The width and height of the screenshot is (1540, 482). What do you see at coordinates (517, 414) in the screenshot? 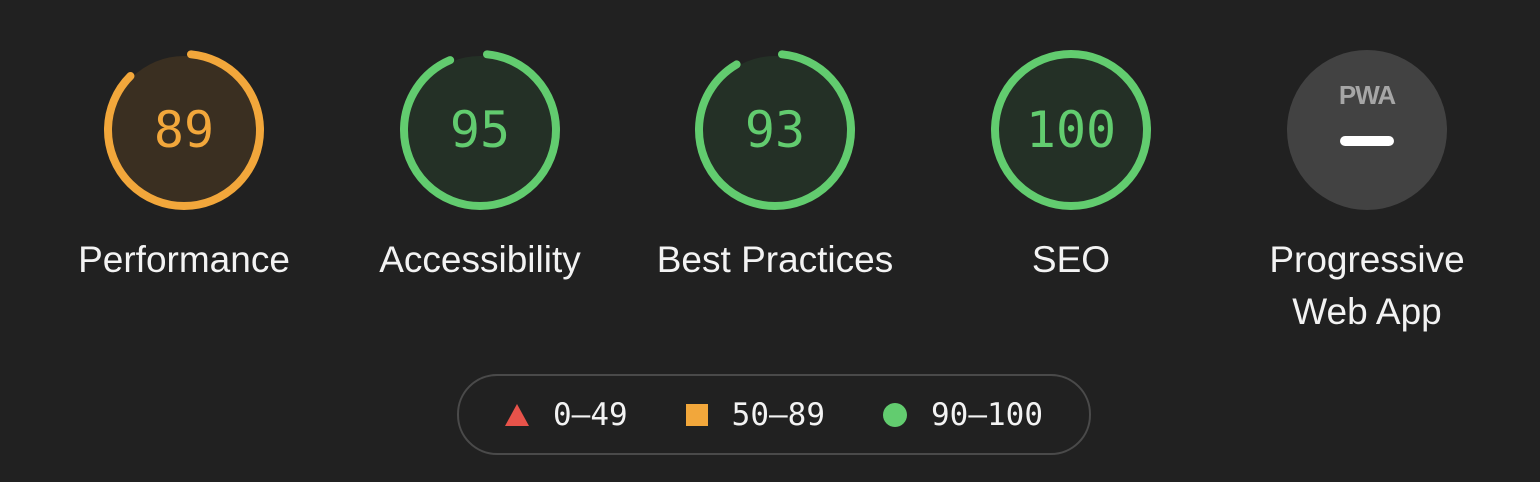
I see `triangle-icon` at bounding box center [517, 414].